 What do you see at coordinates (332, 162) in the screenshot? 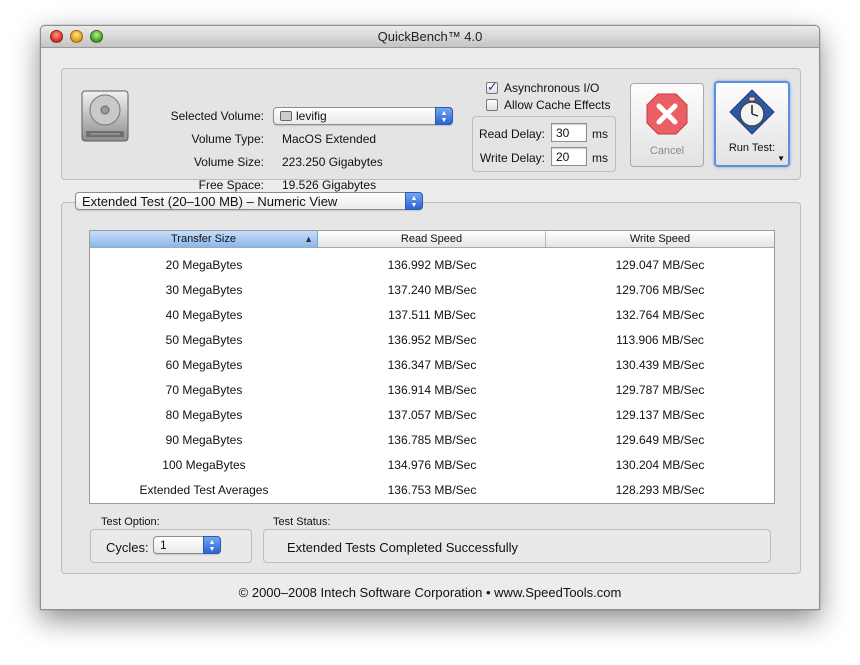
I see `volume-size-value: 223.250 Gigabytes` at bounding box center [332, 162].